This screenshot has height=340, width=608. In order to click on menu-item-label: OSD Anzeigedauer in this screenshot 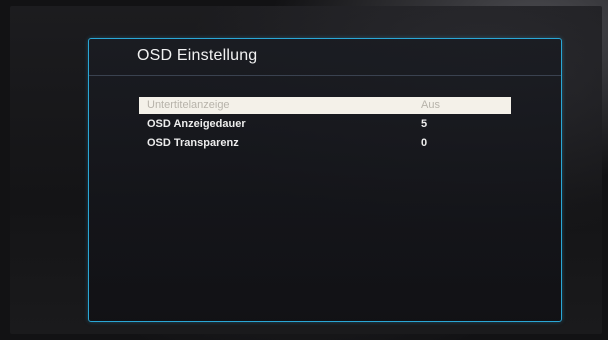, I will do `click(196, 124)`.